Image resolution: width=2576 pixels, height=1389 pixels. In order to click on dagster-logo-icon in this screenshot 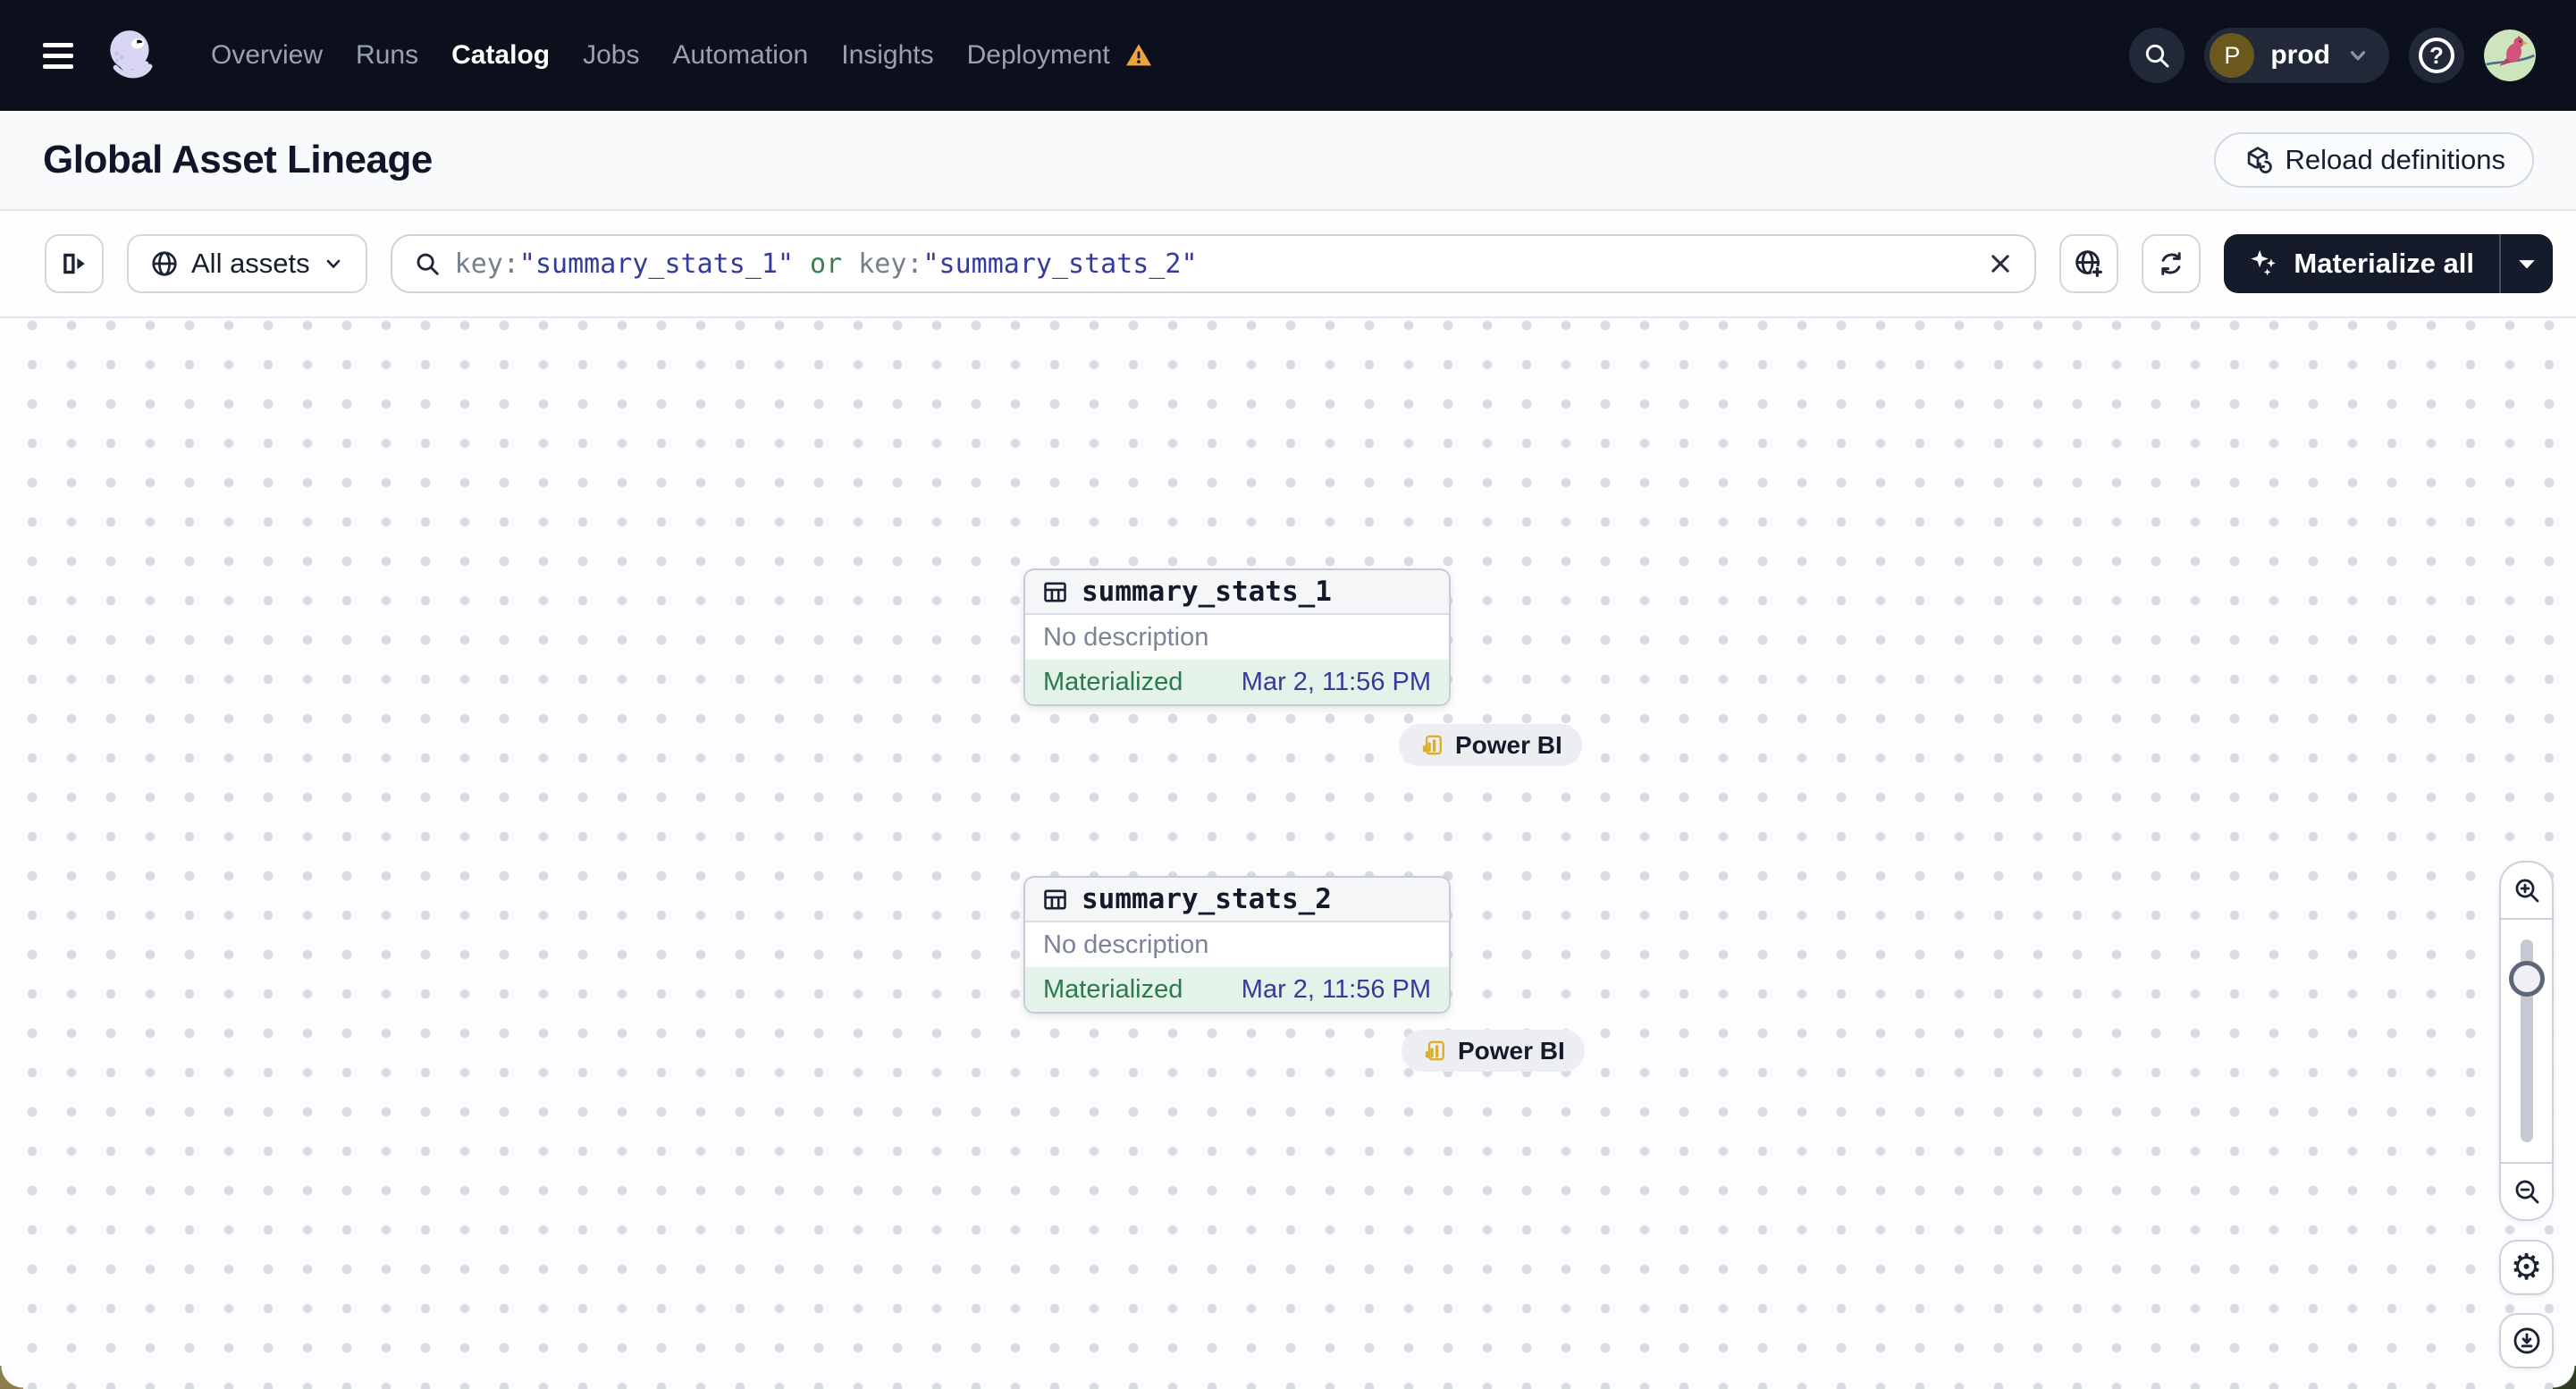, I will do `click(132, 55)`.